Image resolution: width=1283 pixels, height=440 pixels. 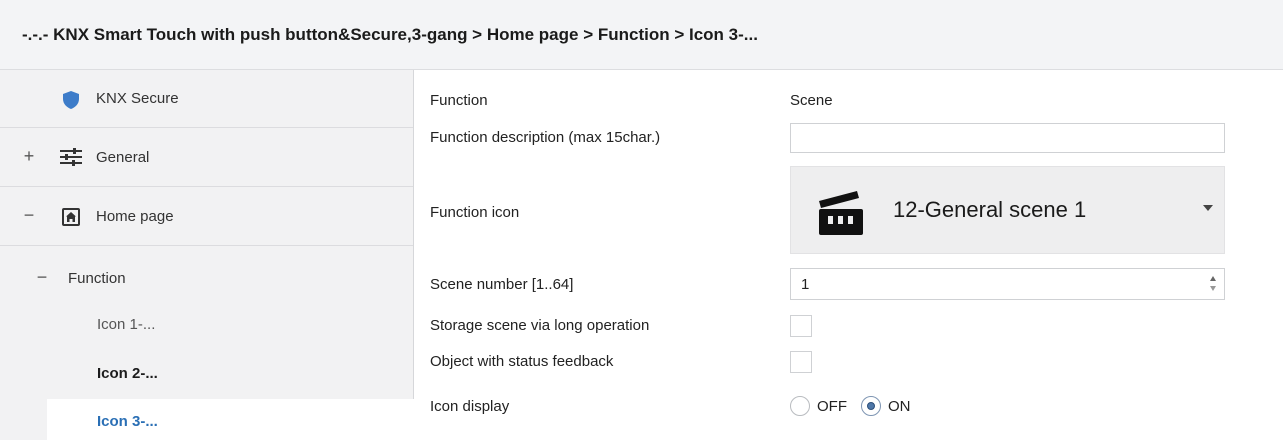 What do you see at coordinates (1007, 284) in the screenshot?
I see `scene-number-stepper: 1` at bounding box center [1007, 284].